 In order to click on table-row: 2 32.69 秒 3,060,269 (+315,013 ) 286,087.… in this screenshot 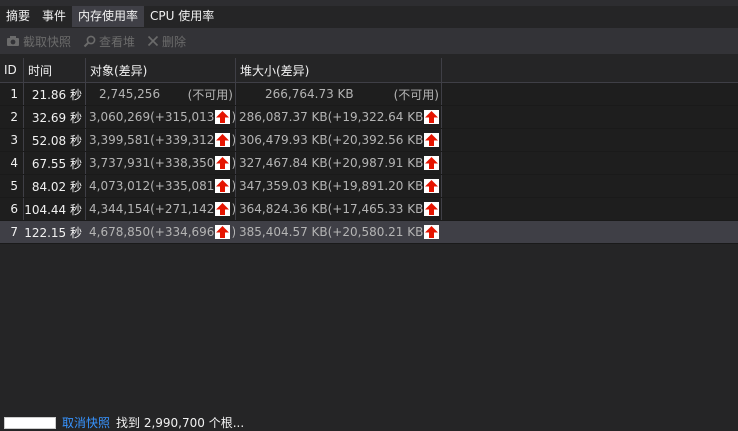, I will do `click(369, 117)`.